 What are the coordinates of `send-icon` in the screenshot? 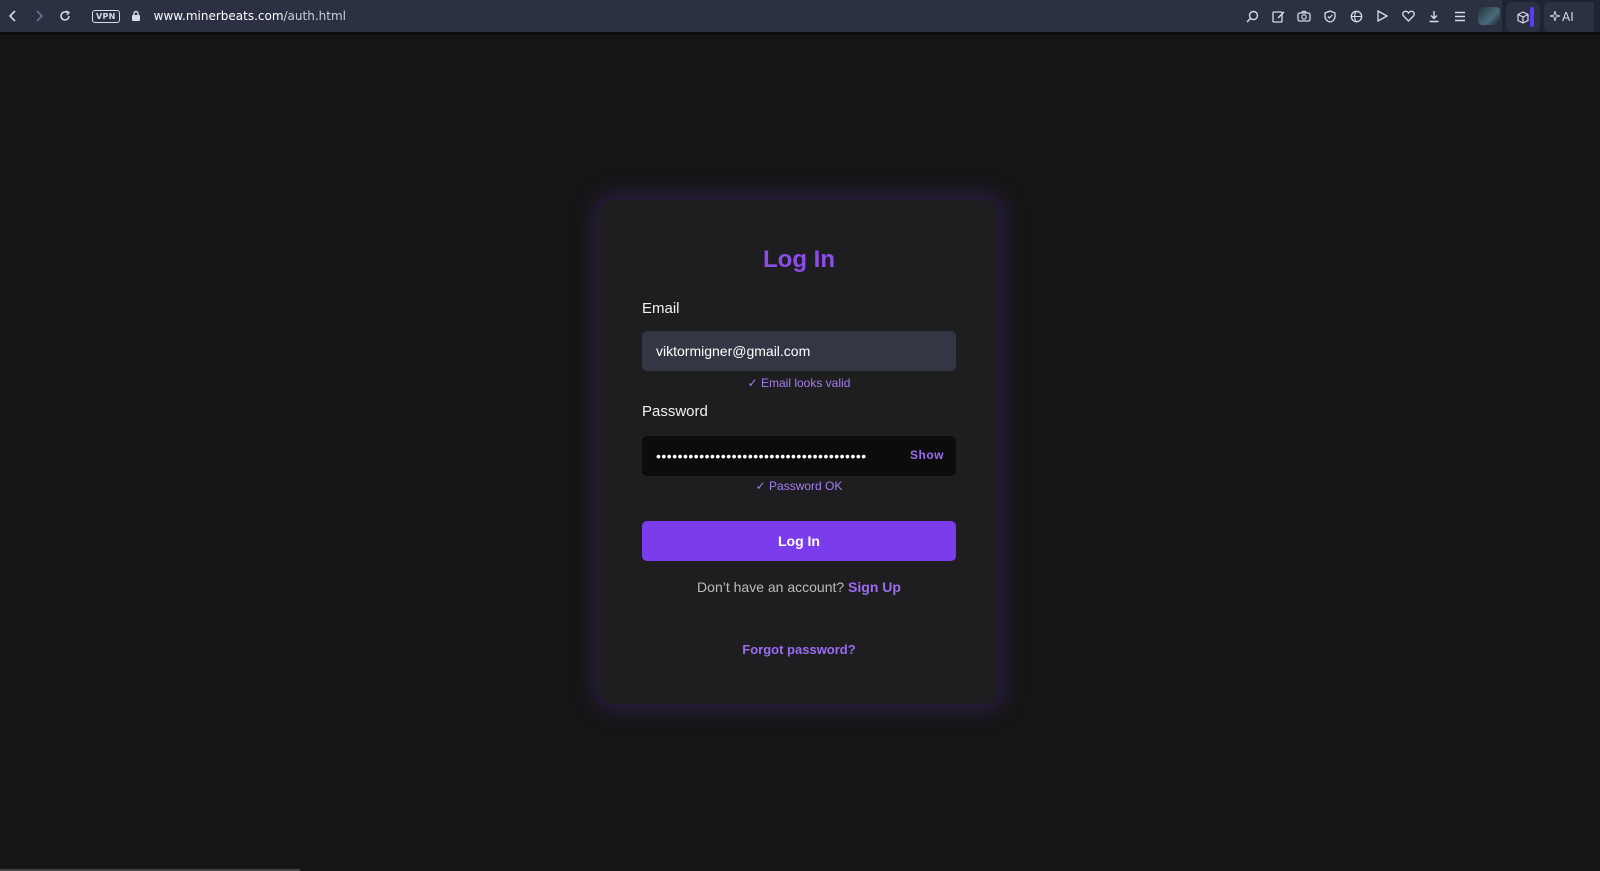 It's located at (1382, 16).